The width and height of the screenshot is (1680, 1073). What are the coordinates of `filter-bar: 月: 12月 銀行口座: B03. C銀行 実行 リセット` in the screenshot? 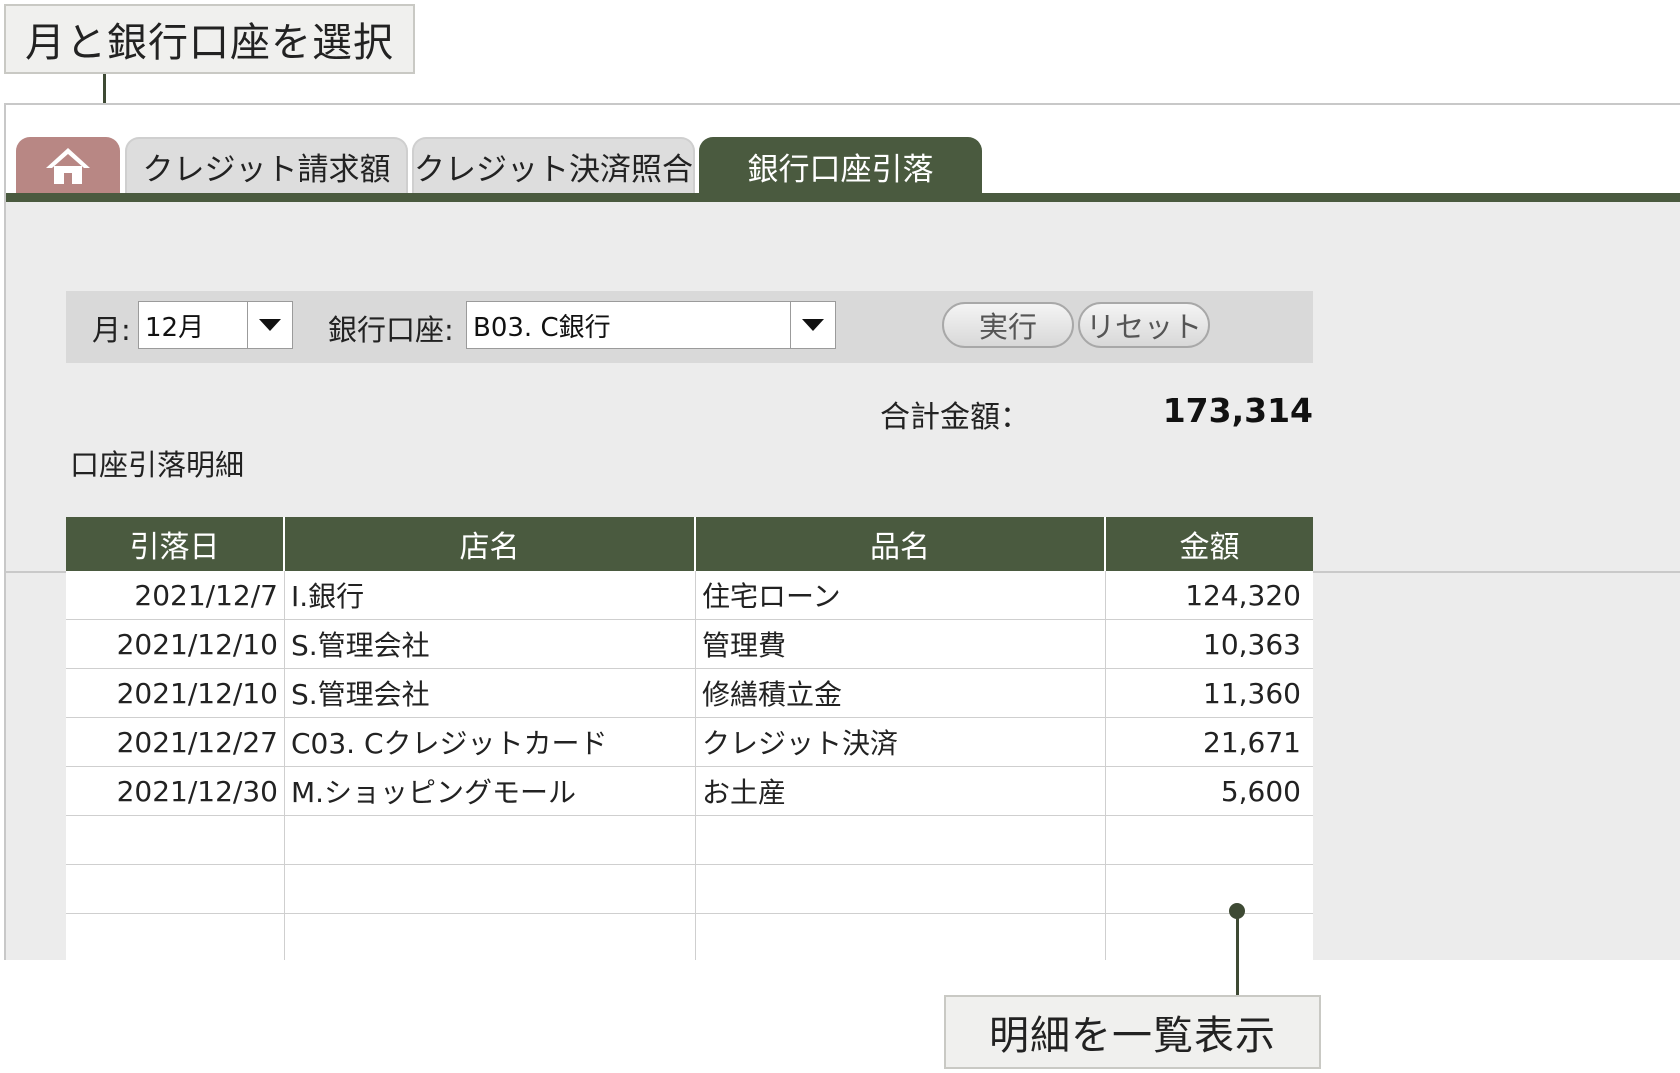 It's located at (689, 327).